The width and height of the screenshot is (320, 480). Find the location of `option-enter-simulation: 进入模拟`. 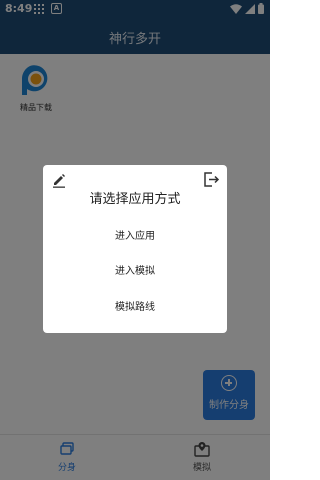

option-enter-simulation: 进入模拟 is located at coordinates (135, 272).